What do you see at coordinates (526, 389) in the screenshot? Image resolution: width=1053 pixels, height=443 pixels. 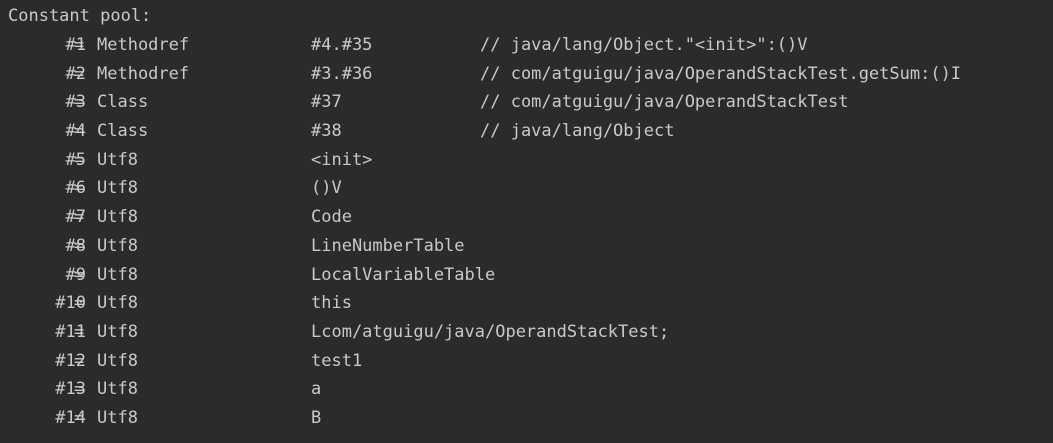 I see `constant-pool-row-13: #13 = Utf8 a` at bounding box center [526, 389].